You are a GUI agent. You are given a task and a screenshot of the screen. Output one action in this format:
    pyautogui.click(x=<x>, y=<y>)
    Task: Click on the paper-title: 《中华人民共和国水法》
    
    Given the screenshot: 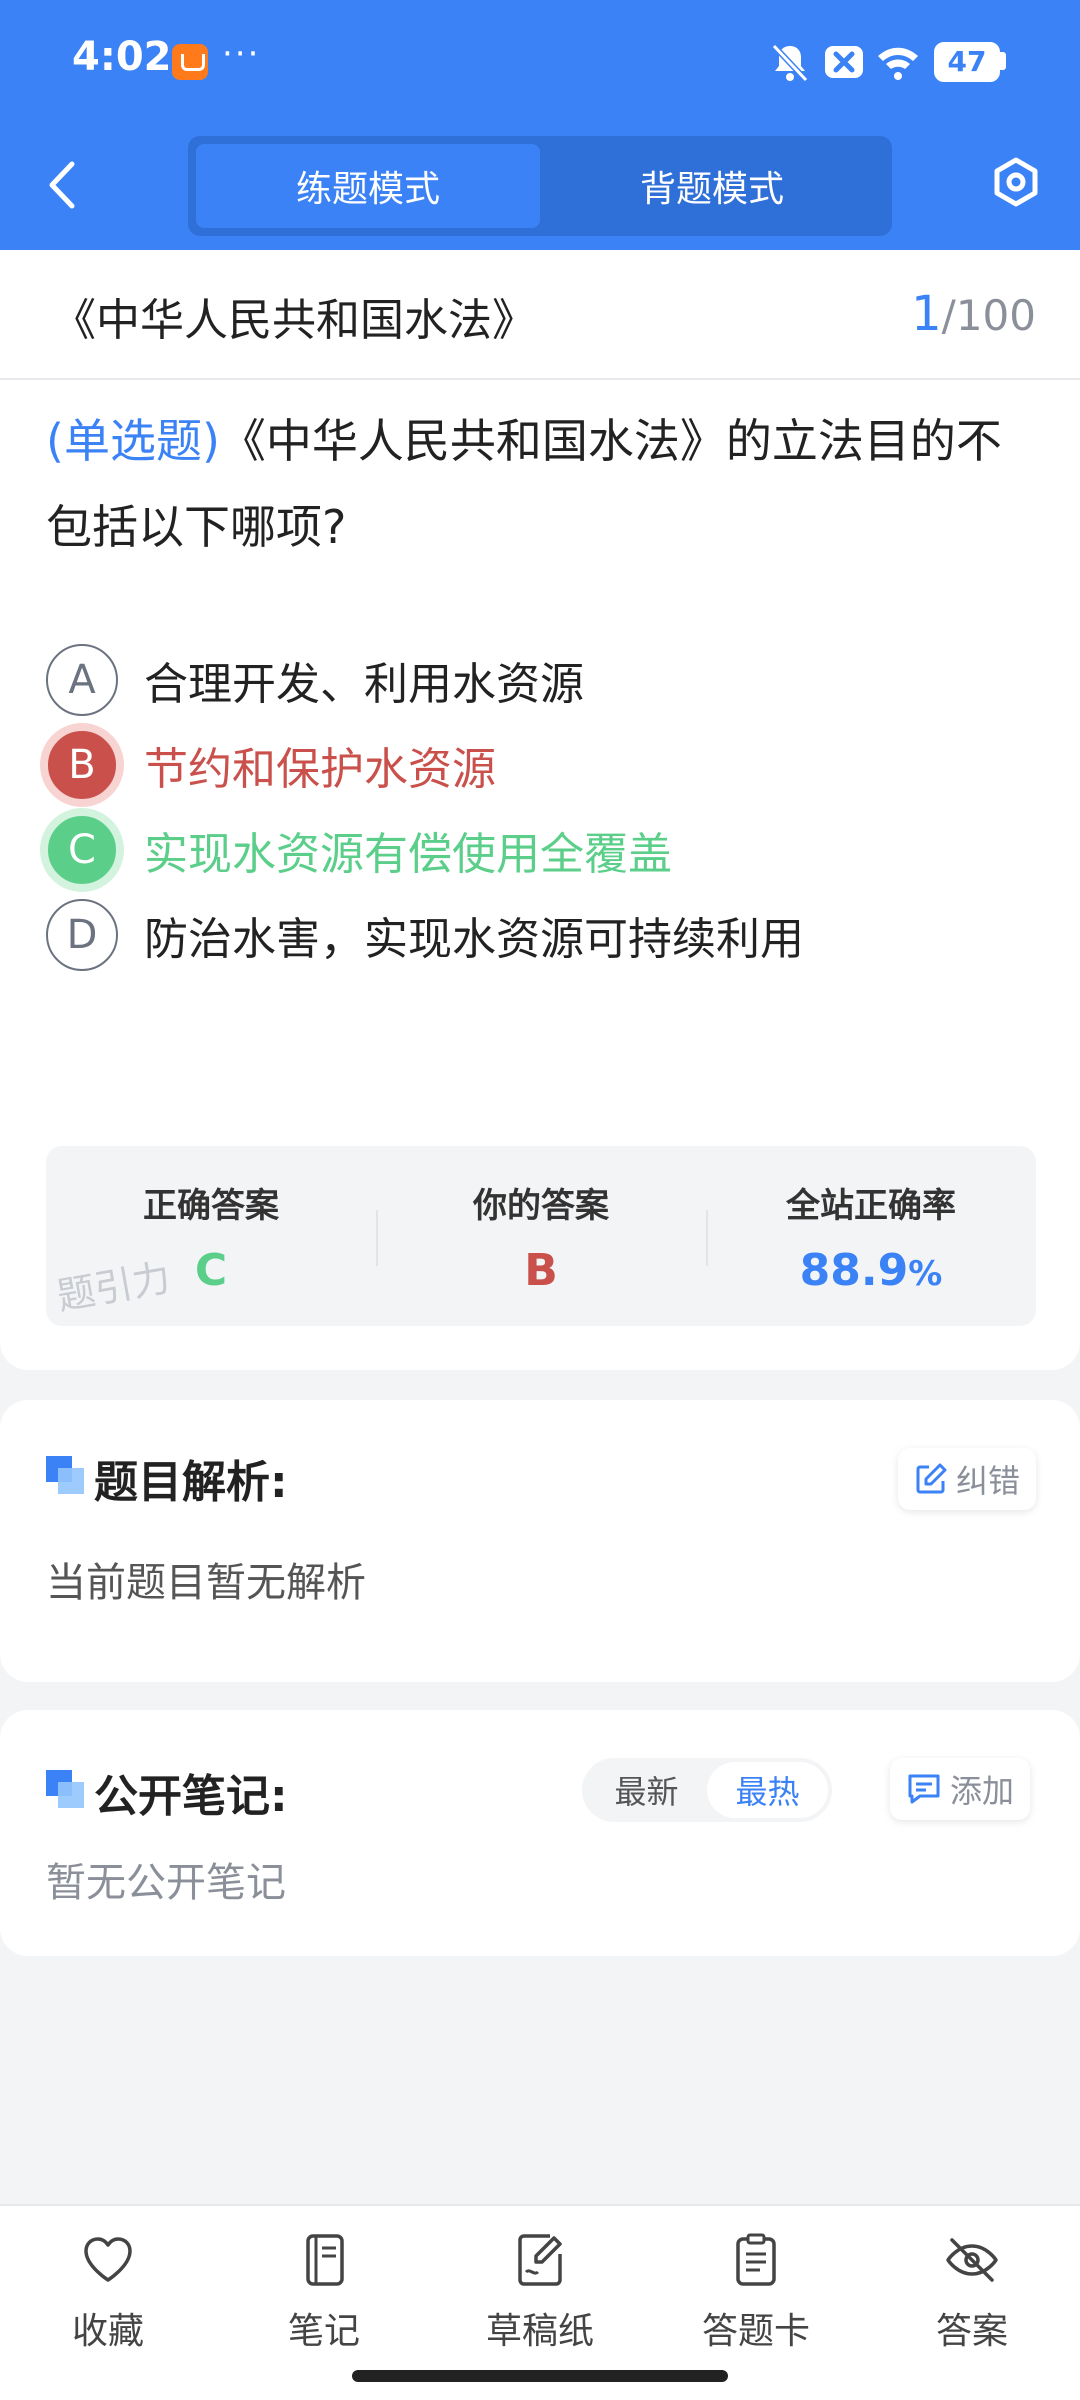 What is the action you would take?
    pyautogui.click(x=294, y=320)
    